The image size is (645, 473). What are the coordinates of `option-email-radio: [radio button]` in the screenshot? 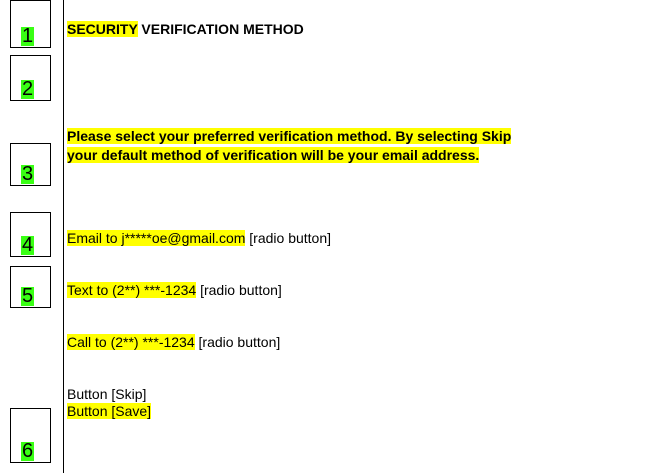 It's located at (288, 238).